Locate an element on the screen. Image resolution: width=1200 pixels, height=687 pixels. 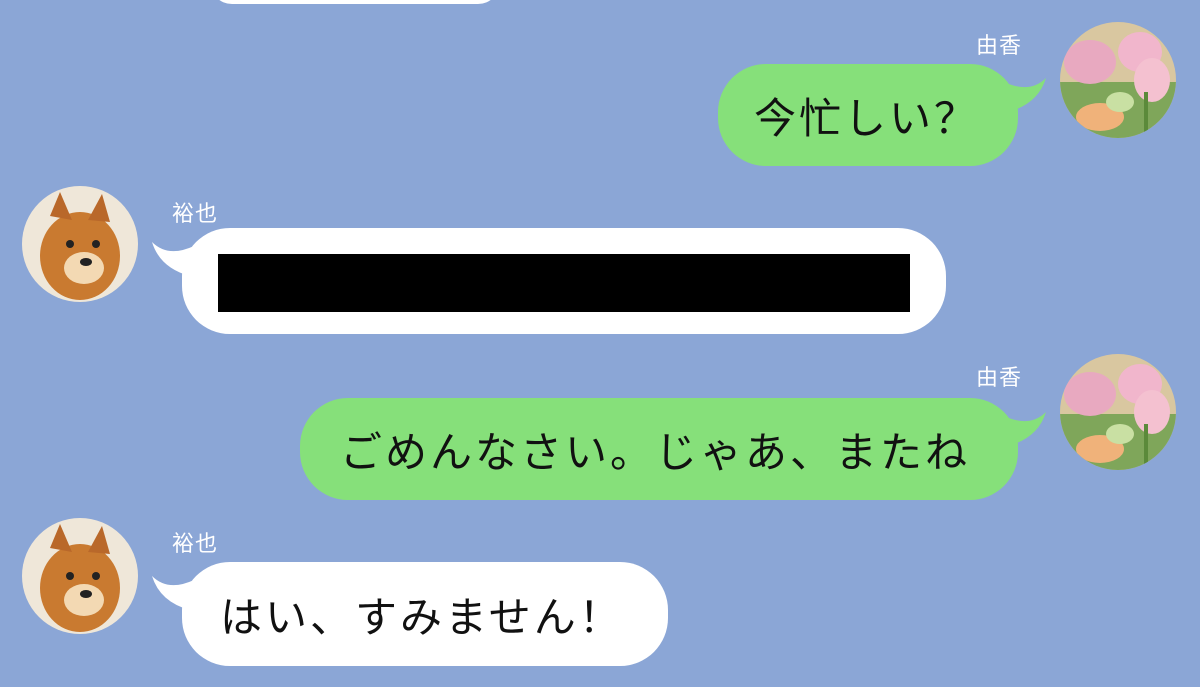
redaction-bar is located at coordinates (564, 283).